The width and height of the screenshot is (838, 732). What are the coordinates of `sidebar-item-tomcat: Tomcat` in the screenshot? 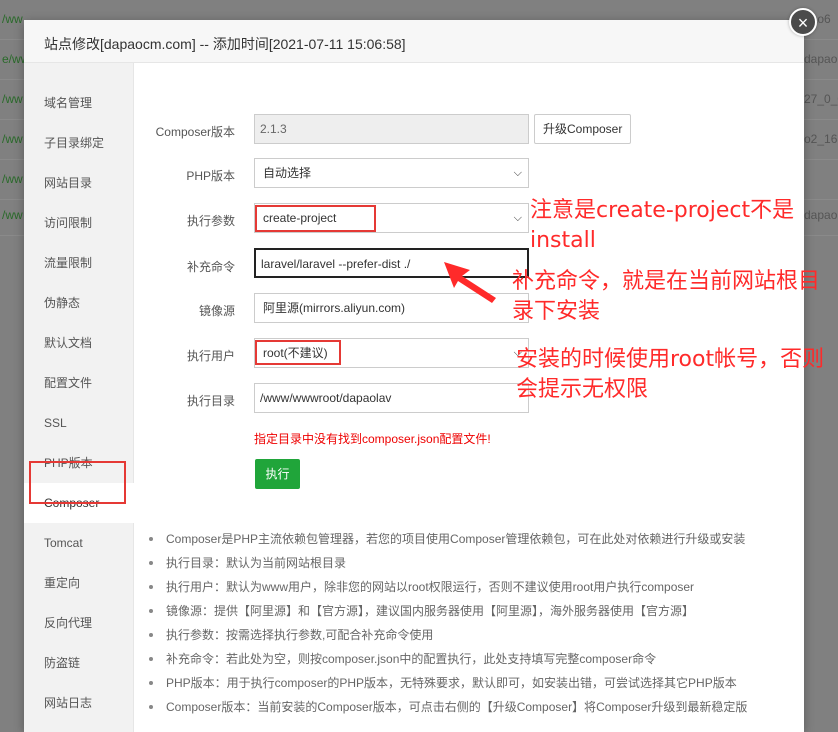 It's located at (79, 543).